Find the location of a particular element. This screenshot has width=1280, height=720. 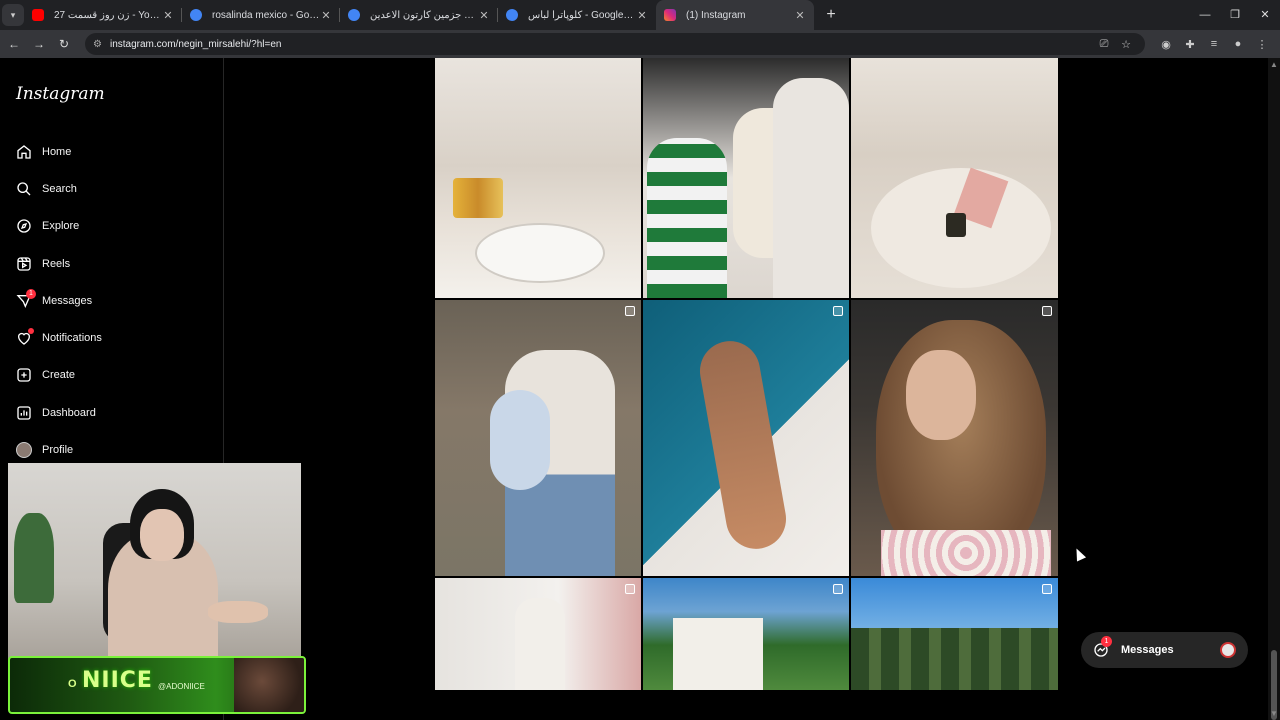

bottles-shape is located at coordinates (478, 198).